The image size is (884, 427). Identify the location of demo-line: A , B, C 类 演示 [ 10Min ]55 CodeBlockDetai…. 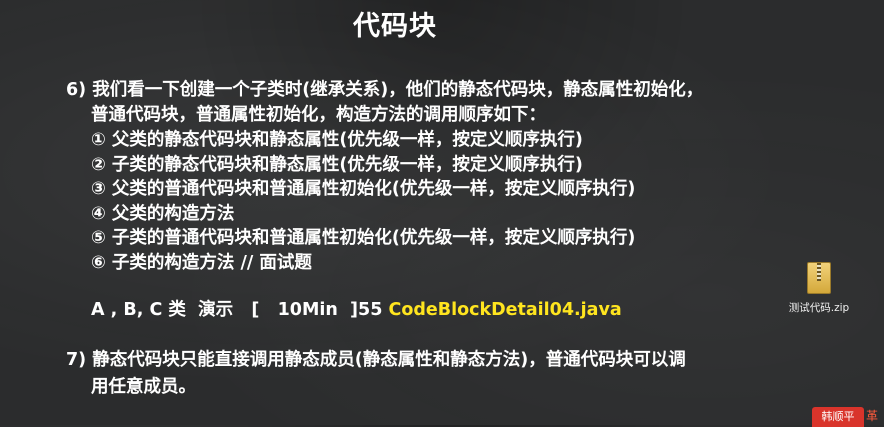
(356, 308).